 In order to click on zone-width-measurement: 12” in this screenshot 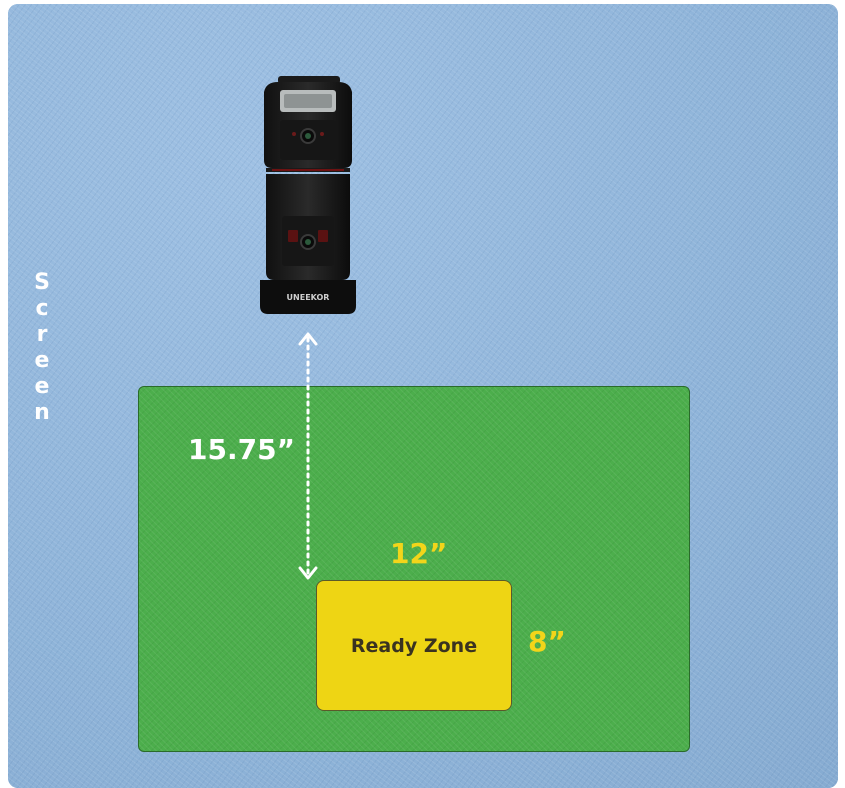, I will do `click(419, 553)`.